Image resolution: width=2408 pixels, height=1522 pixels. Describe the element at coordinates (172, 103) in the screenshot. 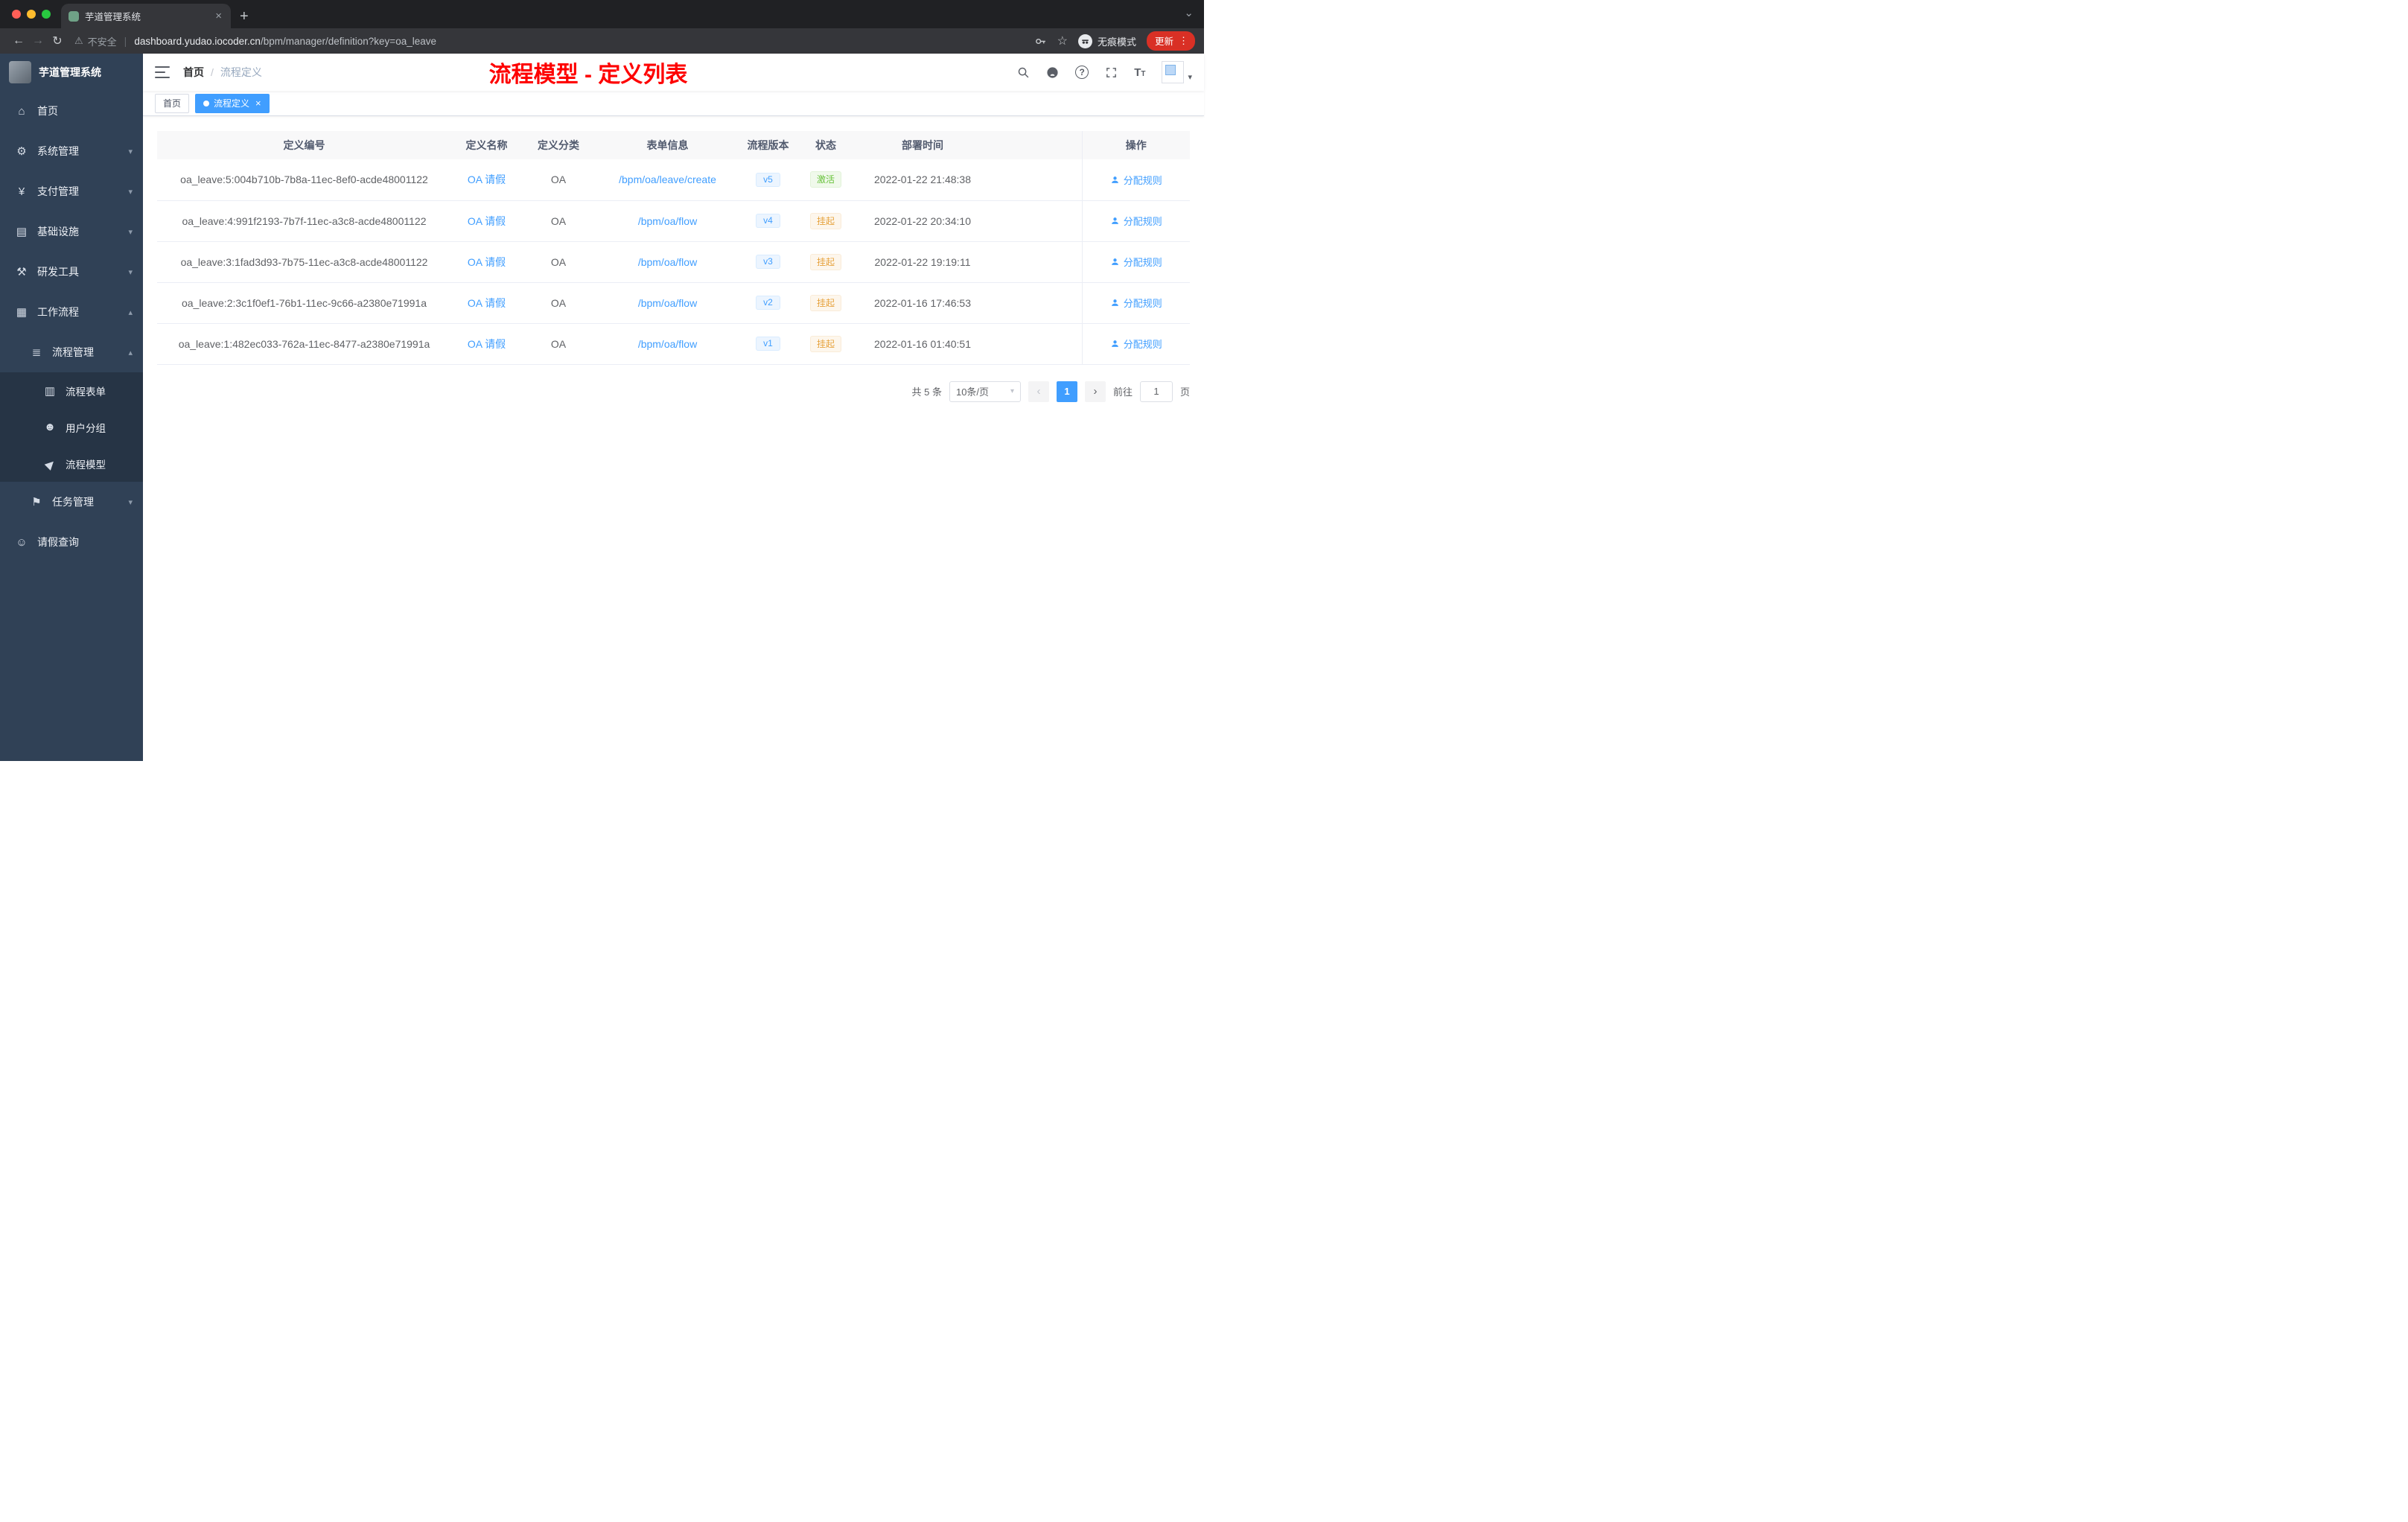

I see `tag-home: 首页` at that location.